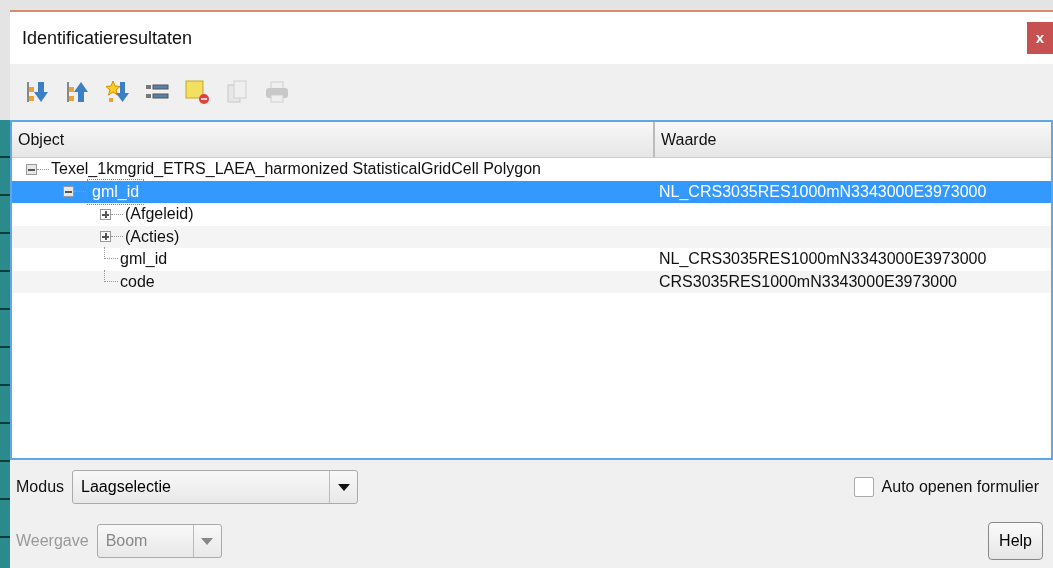 This screenshot has width=1053, height=568. Describe the element at coordinates (296, 169) in the screenshot. I see `tree-label: Texel_1kmgrid_ETRS_LAEA_harmonized StatisticalGridCell Polygon` at that location.